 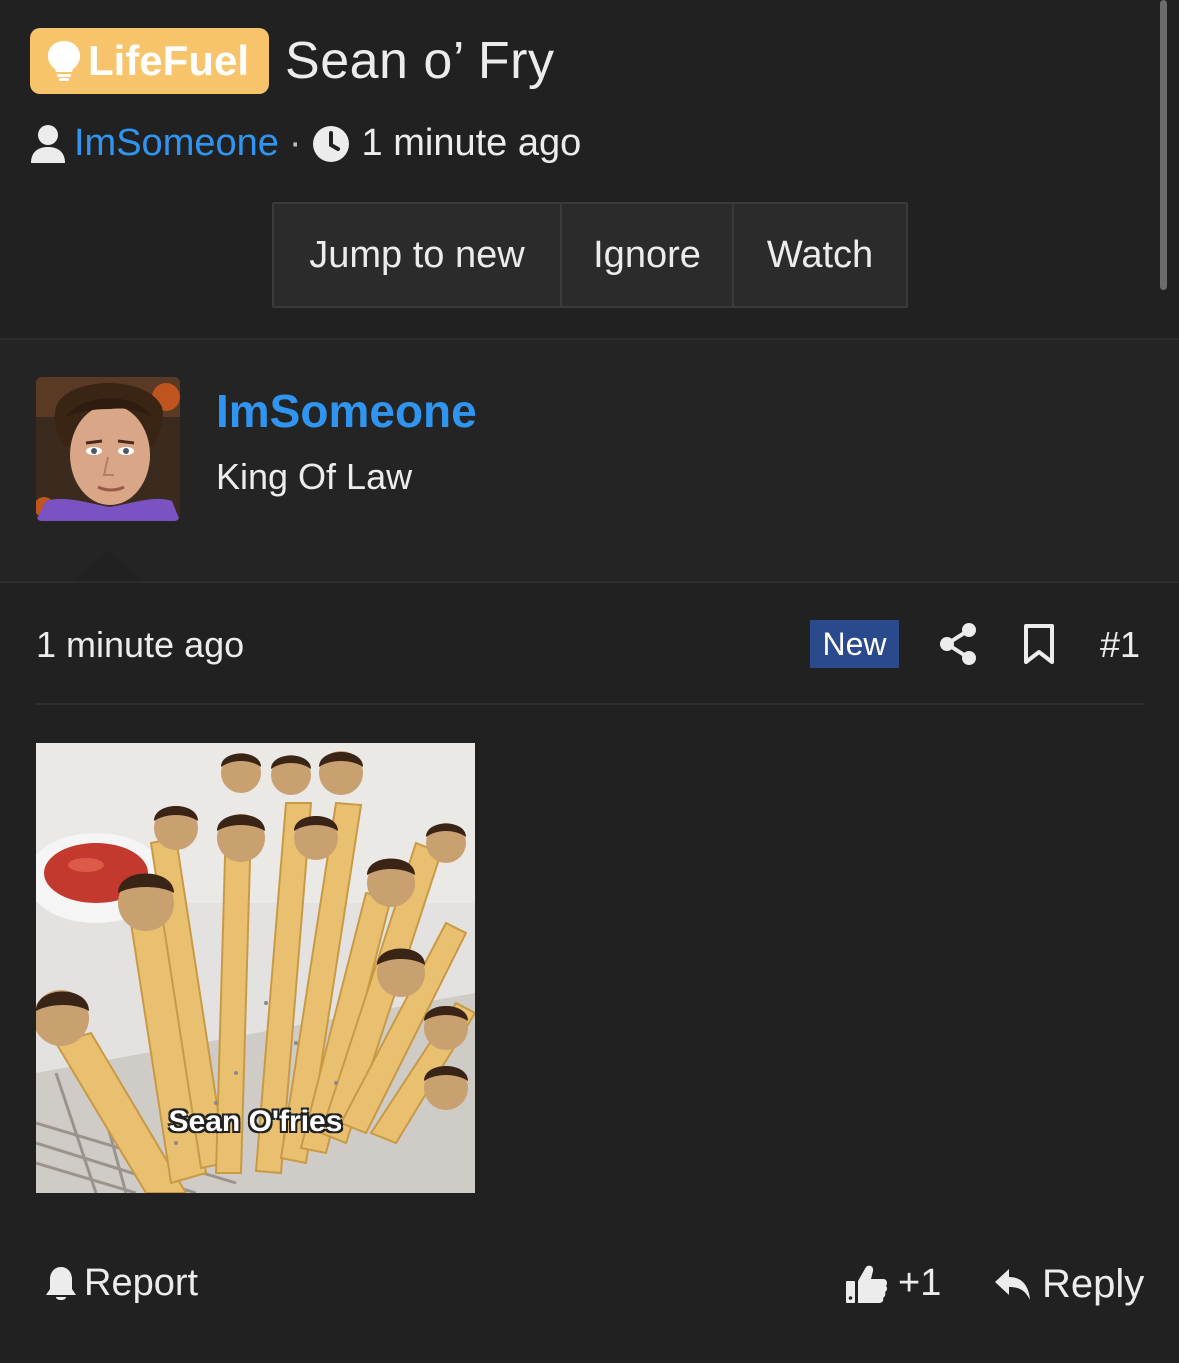 What do you see at coordinates (176, 143) in the screenshot?
I see `thread-author-link: ImSomeone` at bounding box center [176, 143].